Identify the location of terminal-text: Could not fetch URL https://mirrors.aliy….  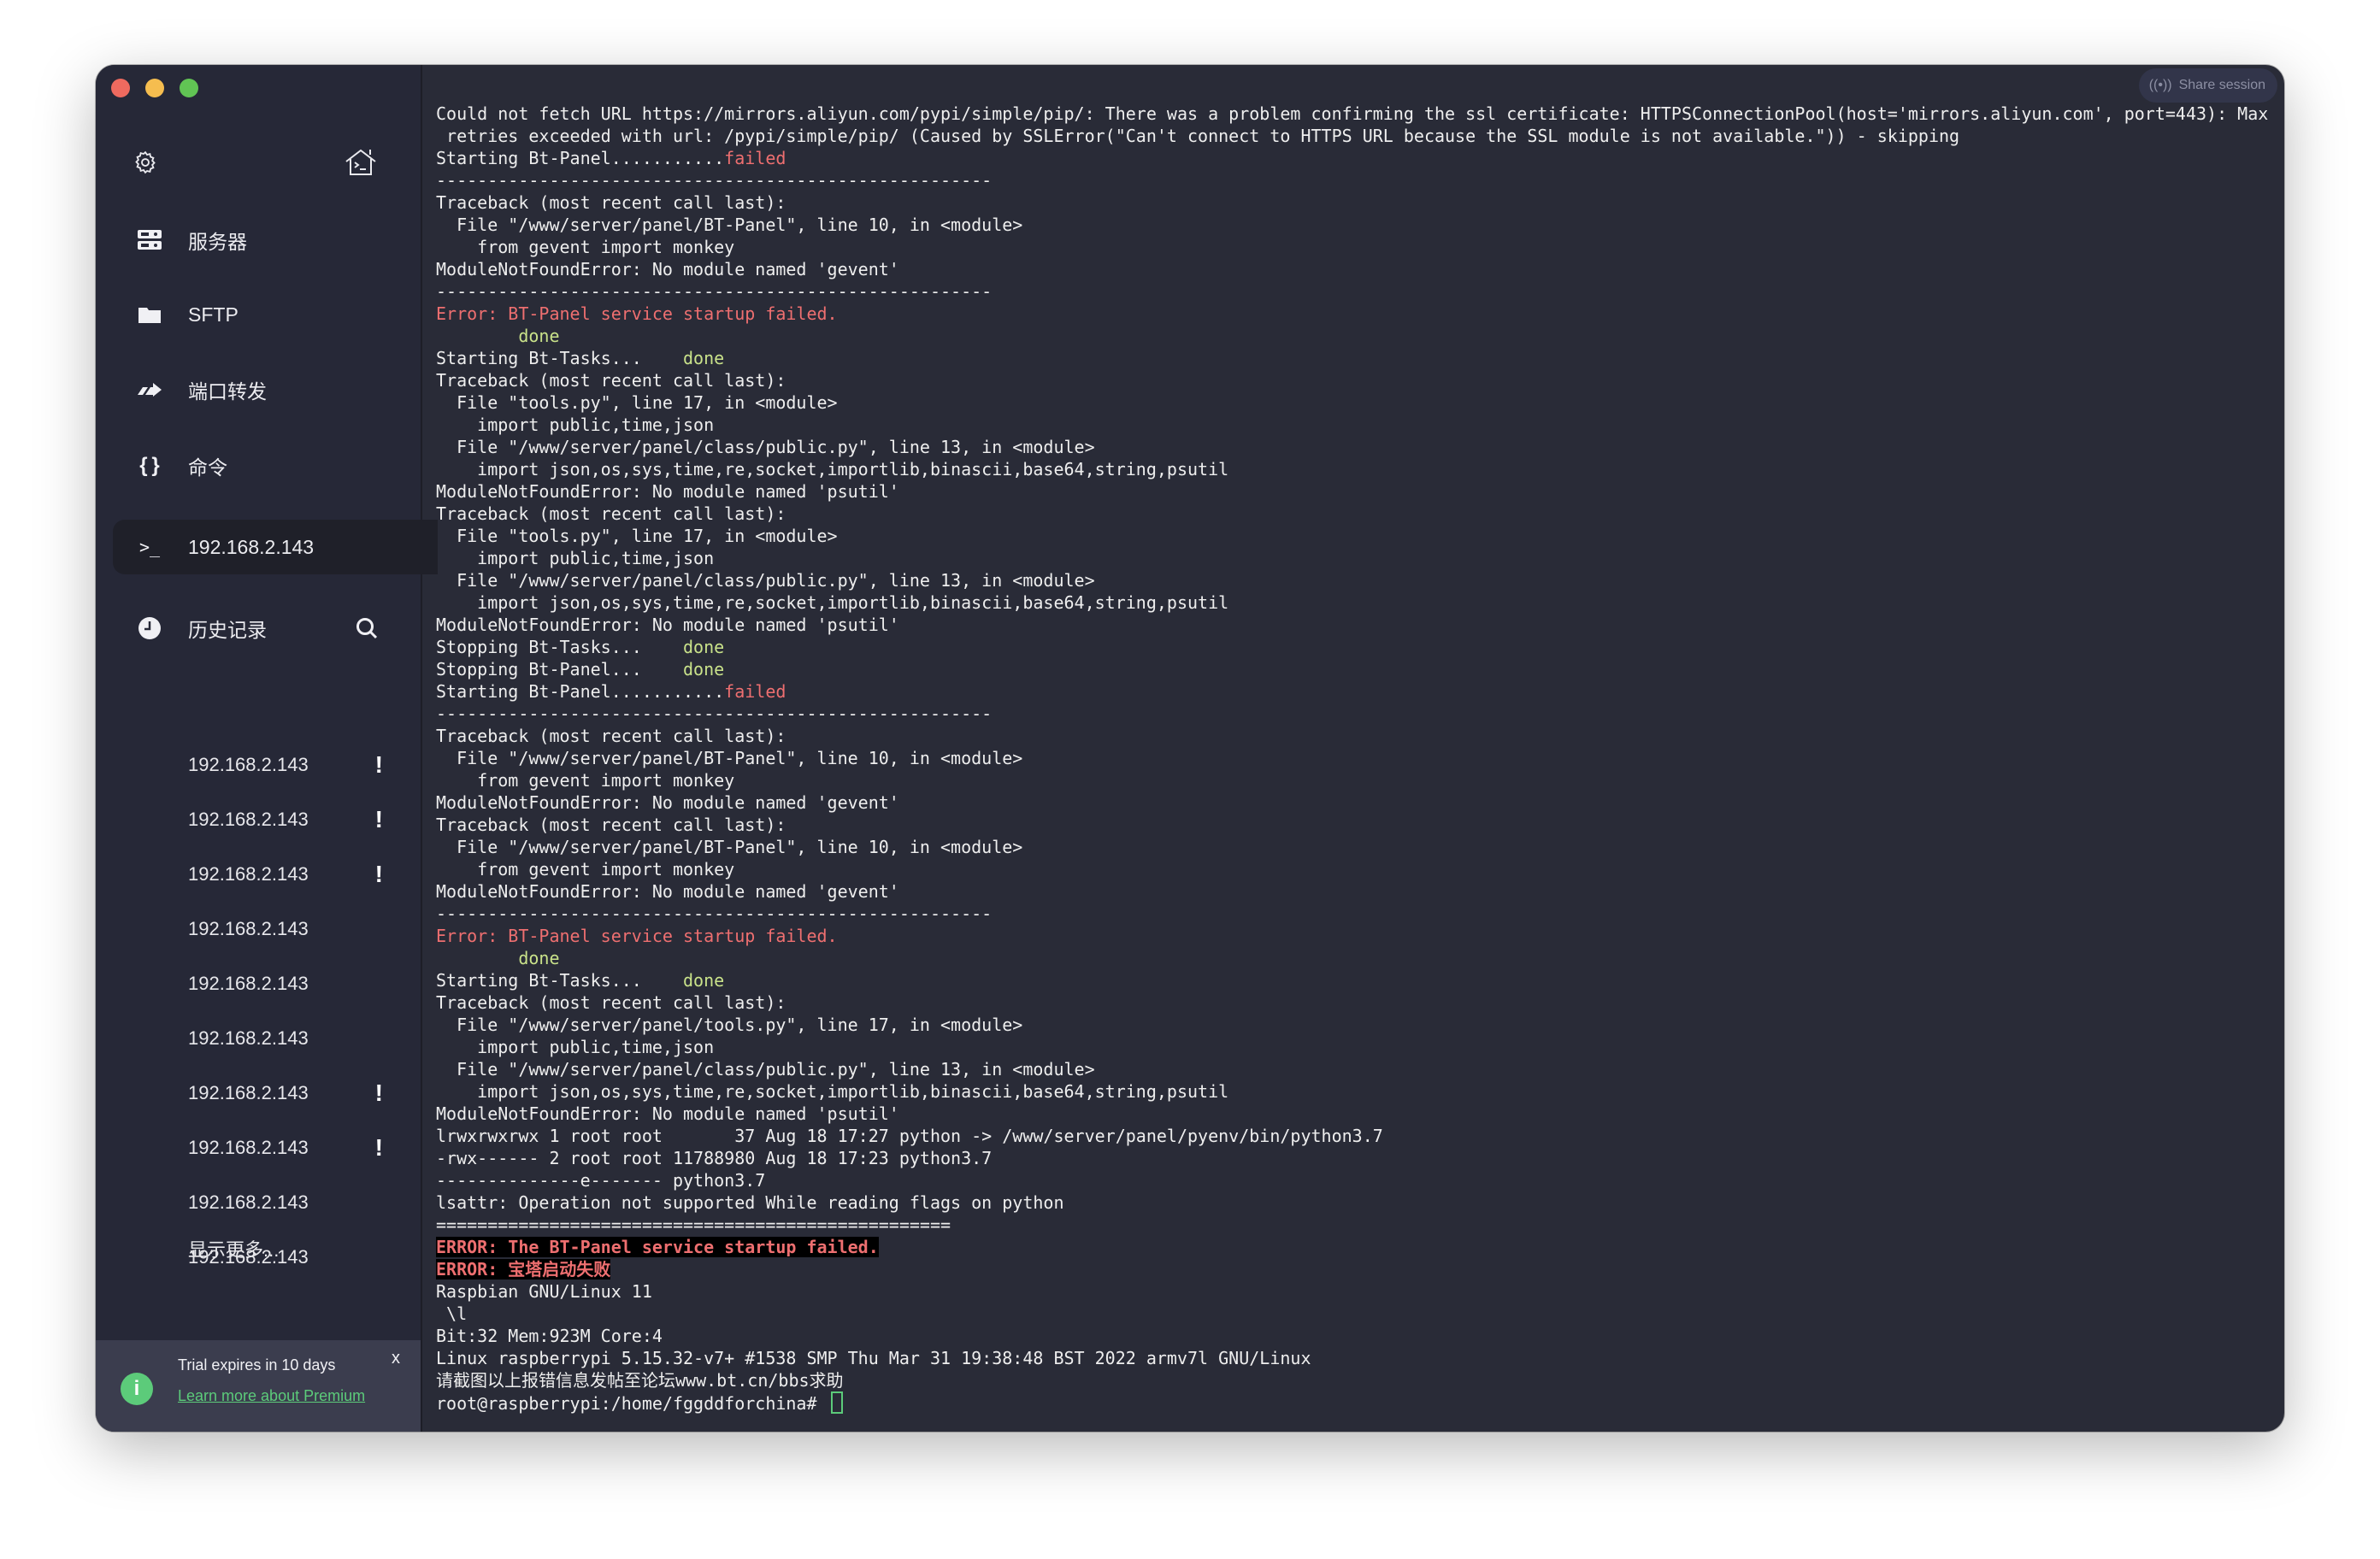
(1352, 113).